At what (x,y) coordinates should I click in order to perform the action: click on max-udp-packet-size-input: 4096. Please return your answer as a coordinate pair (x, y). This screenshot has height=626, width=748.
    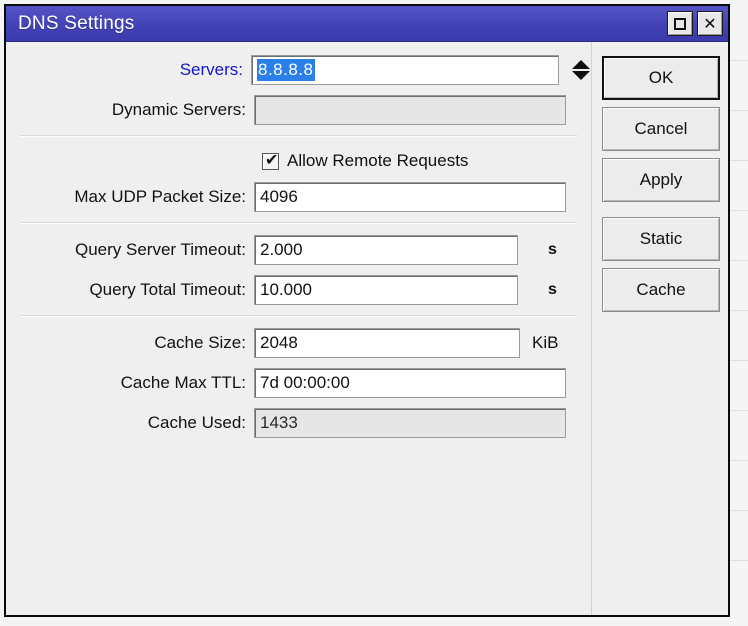
    Looking at the image, I should click on (410, 197).